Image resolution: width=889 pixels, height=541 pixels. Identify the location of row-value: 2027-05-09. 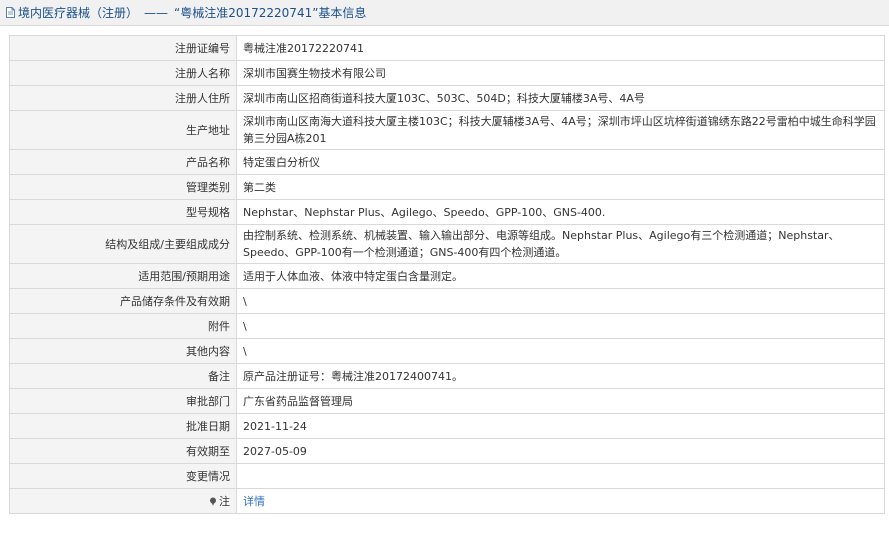
(560, 451).